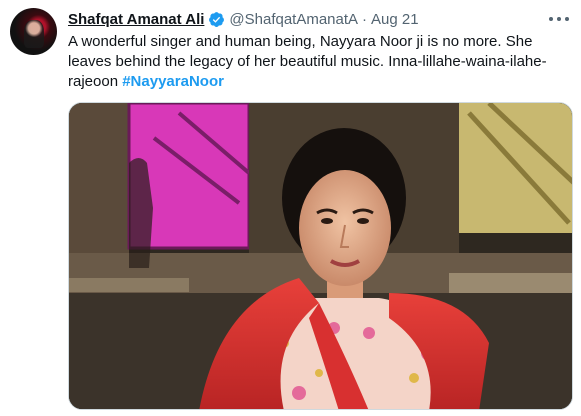  I want to click on tweet-date: Aug 21, so click(395, 19).